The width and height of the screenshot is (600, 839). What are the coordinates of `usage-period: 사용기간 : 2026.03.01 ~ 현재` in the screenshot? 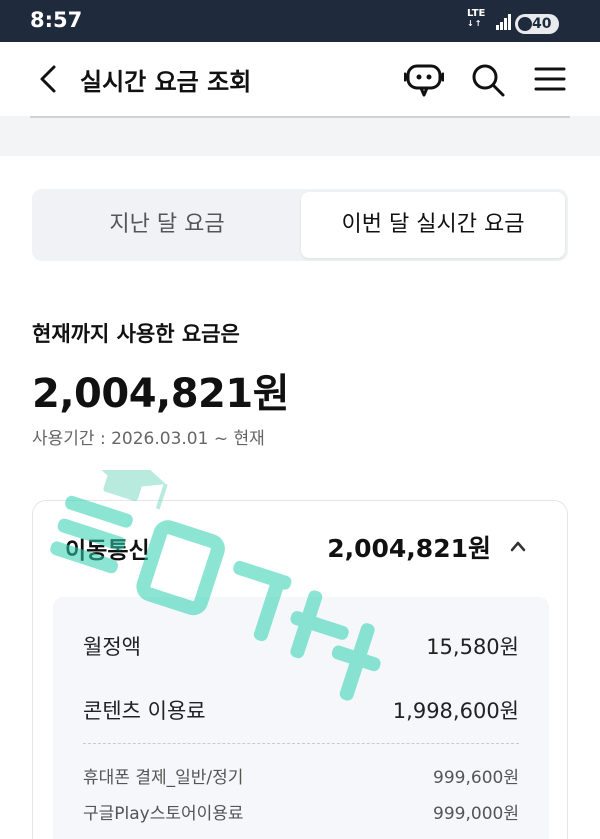 It's located at (148, 439).